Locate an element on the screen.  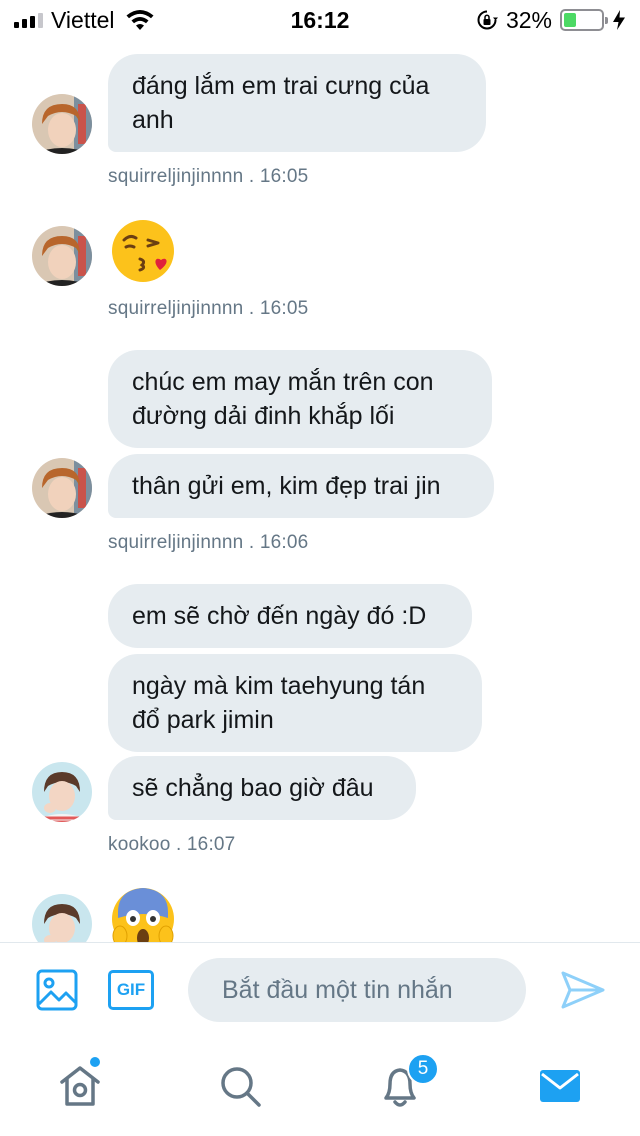
charging-bolt-icon is located at coordinates (619, 20).